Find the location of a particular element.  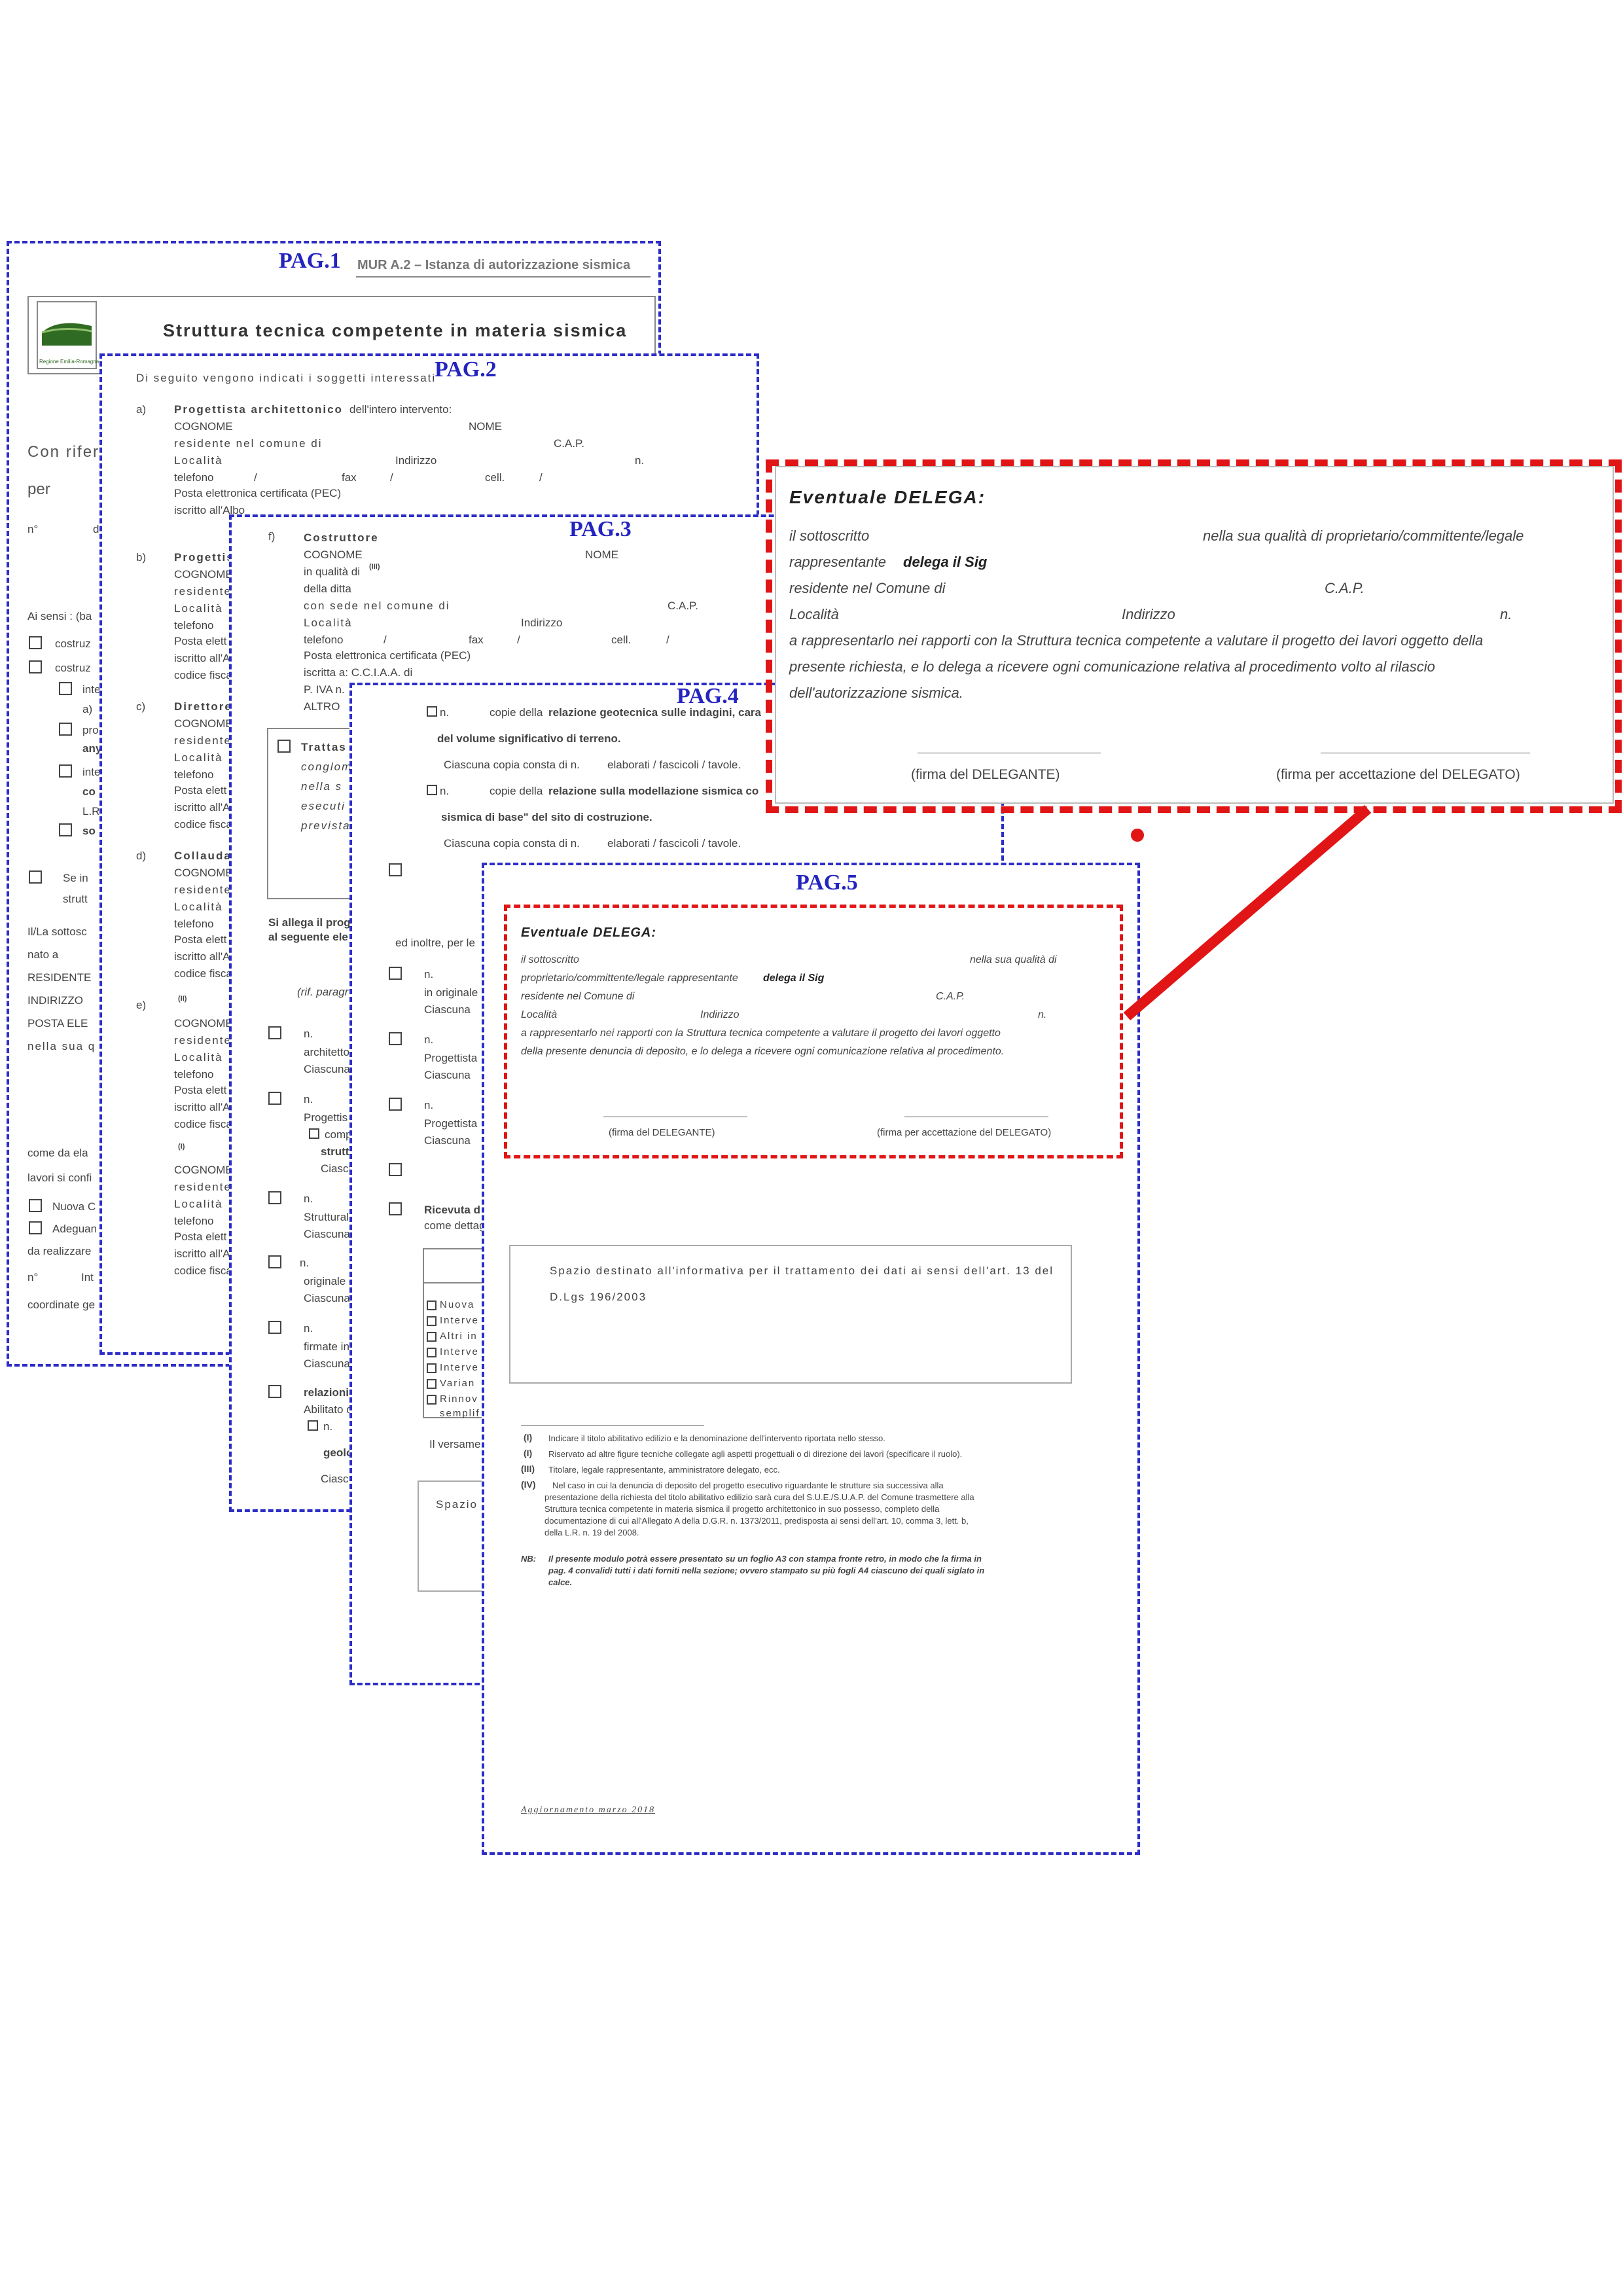

checkbox-p4-b is located at coordinates (395, 973).